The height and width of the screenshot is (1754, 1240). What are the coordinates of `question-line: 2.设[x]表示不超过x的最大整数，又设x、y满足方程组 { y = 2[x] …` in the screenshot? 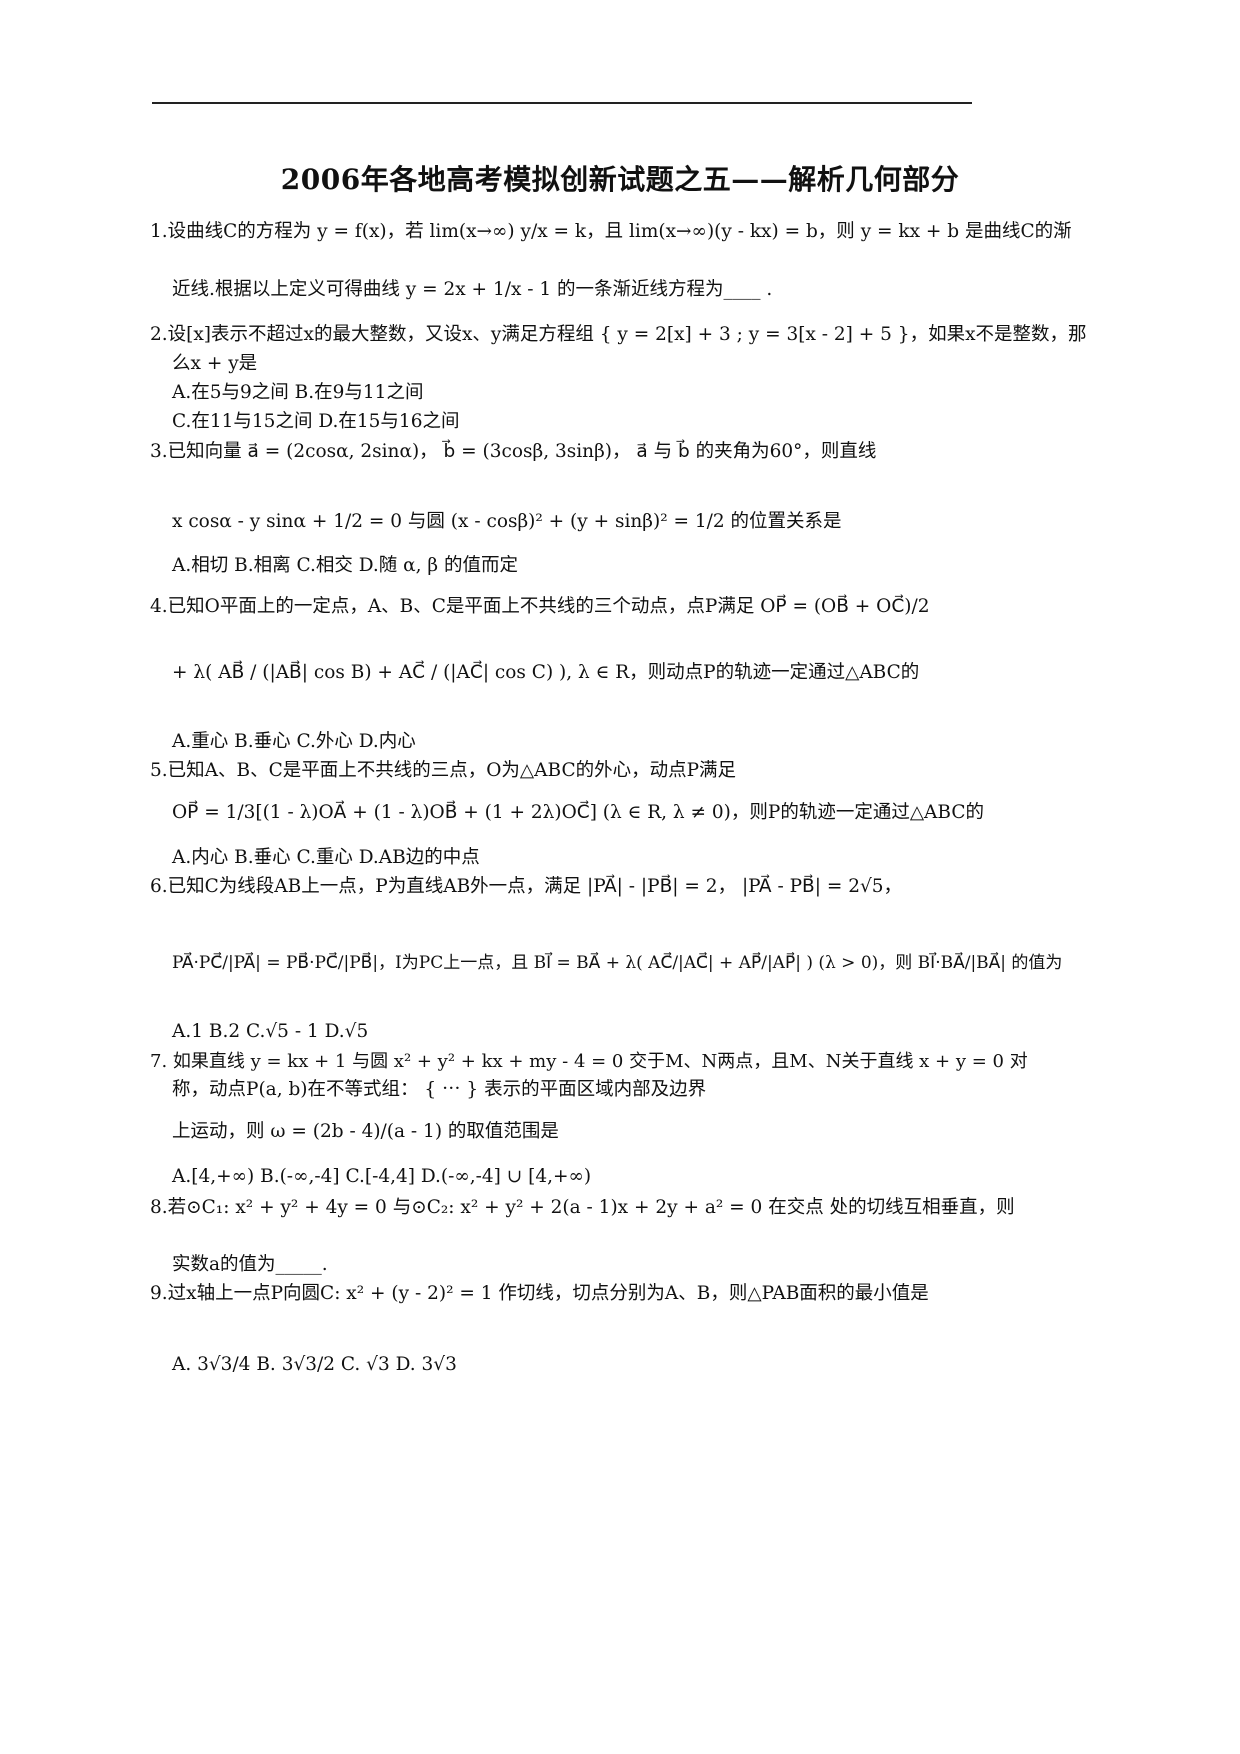 It's located at (618, 334).